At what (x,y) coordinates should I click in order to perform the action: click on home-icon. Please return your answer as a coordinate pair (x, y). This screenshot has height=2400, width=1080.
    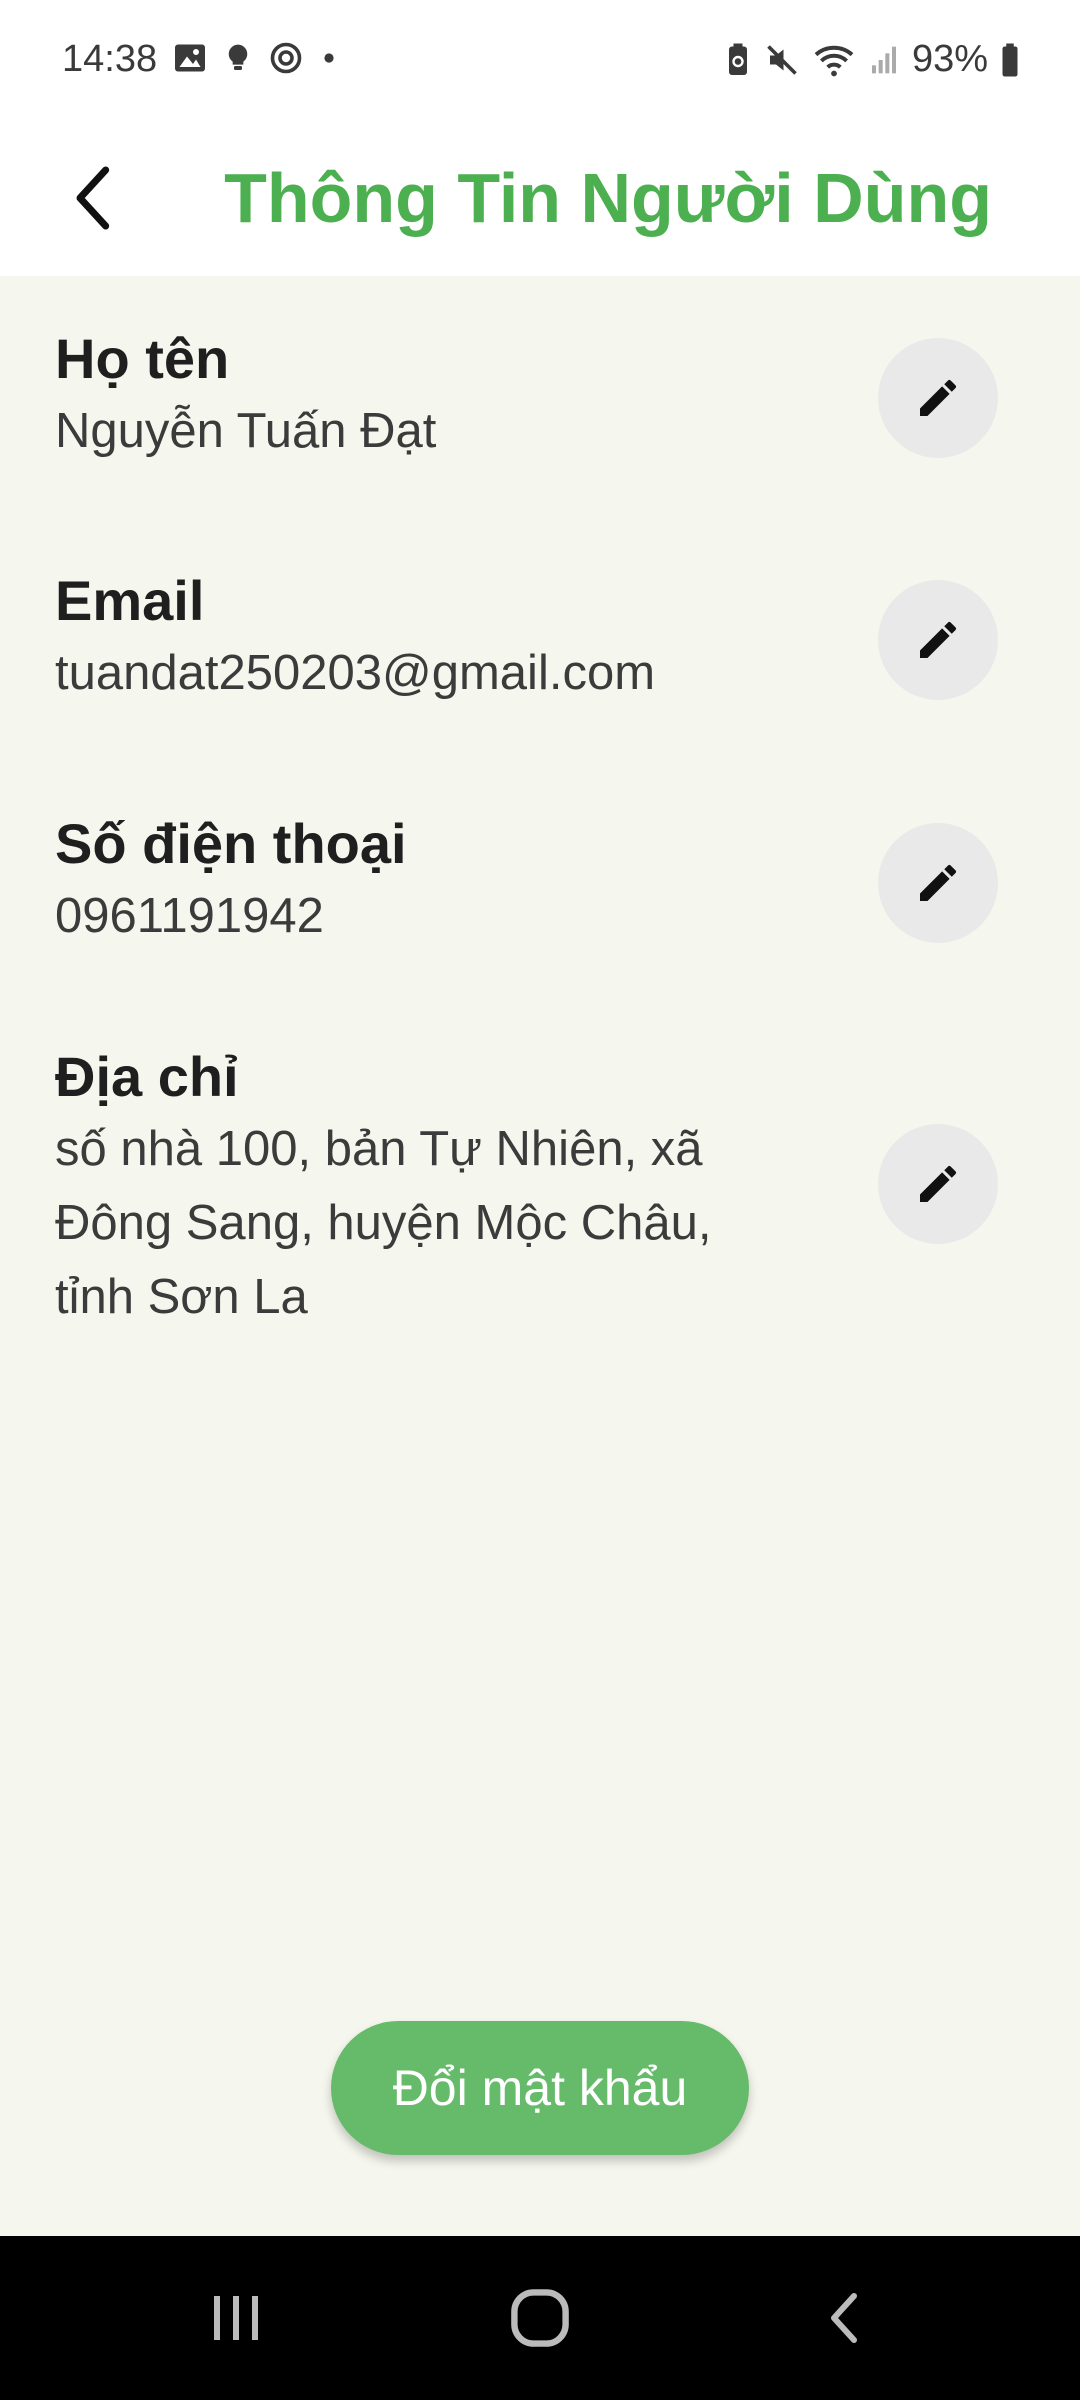
    Looking at the image, I should click on (540, 2318).